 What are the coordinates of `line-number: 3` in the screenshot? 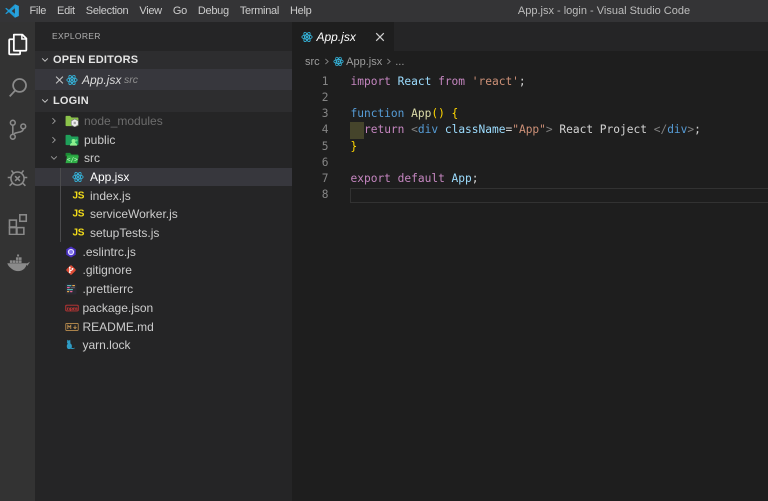 It's located at (325, 114).